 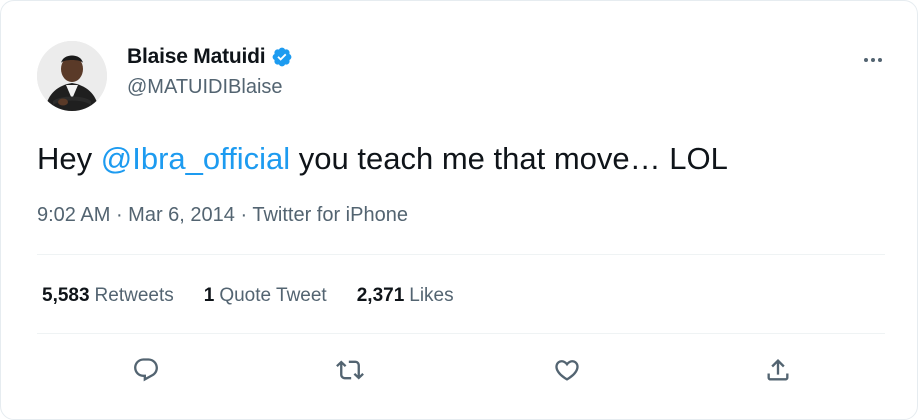 I want to click on likes-count: 2,371, so click(x=380, y=295).